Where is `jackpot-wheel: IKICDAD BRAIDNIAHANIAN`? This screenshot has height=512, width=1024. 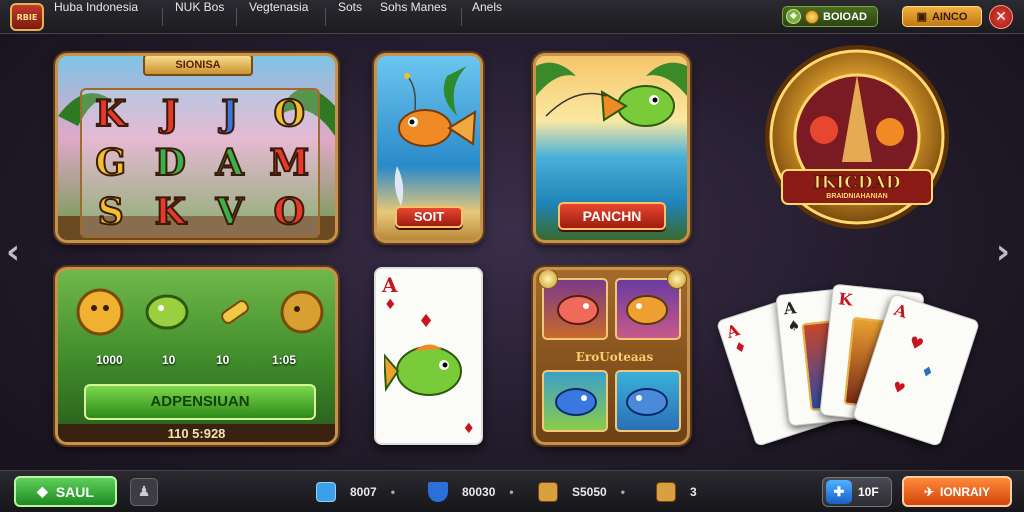
jackpot-wheel: IKICDAD BRAIDNIAHANIAN is located at coordinates (857, 137).